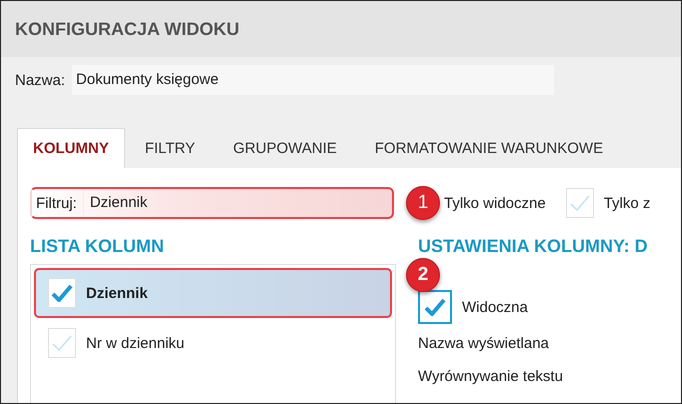  What do you see at coordinates (97, 247) in the screenshot?
I see `section-title: LISTA KOLUMN` at bounding box center [97, 247].